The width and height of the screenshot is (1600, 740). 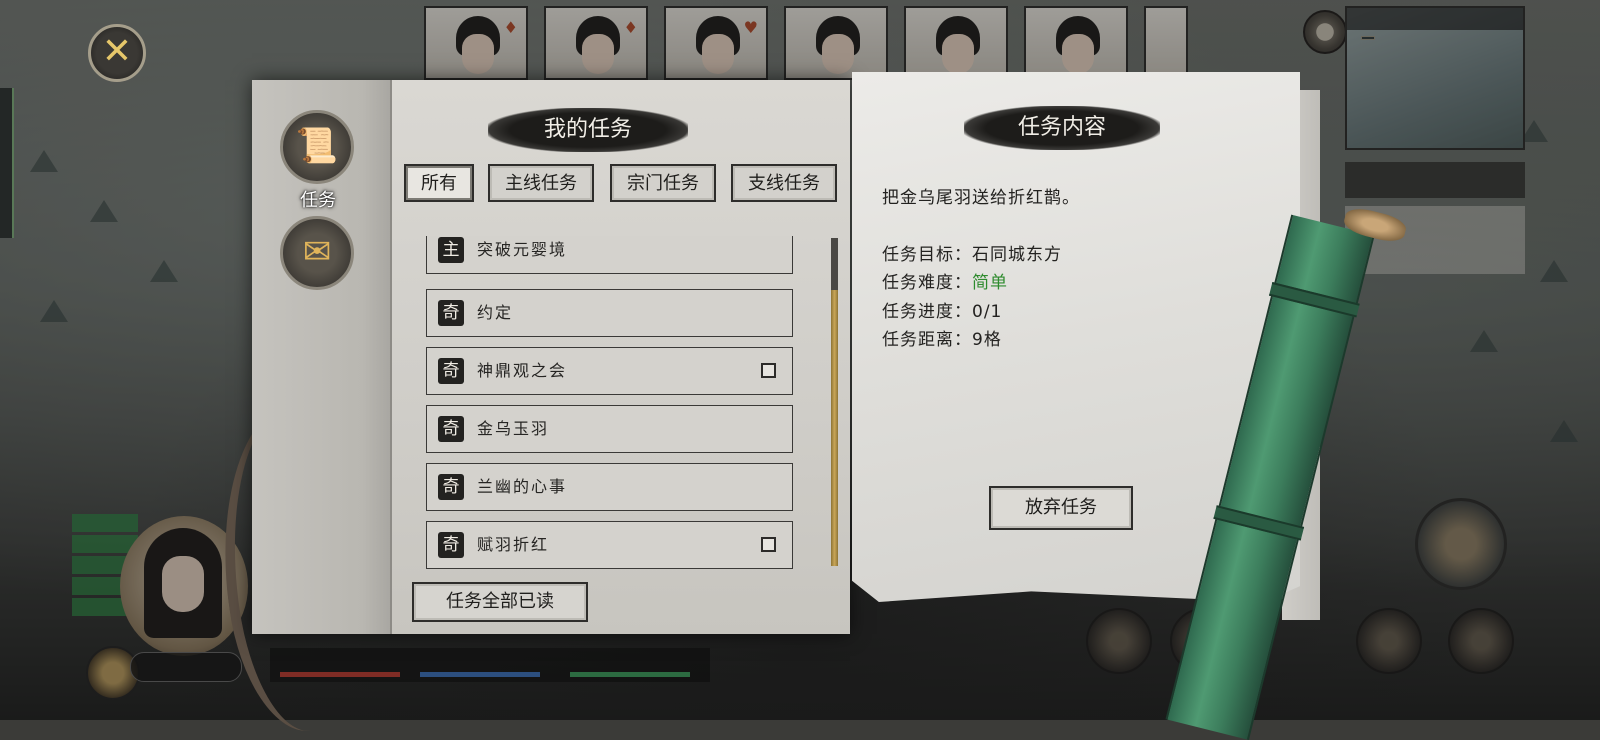 What do you see at coordinates (439, 183) in the screenshot?
I see `filter-tab-all: 所有` at bounding box center [439, 183].